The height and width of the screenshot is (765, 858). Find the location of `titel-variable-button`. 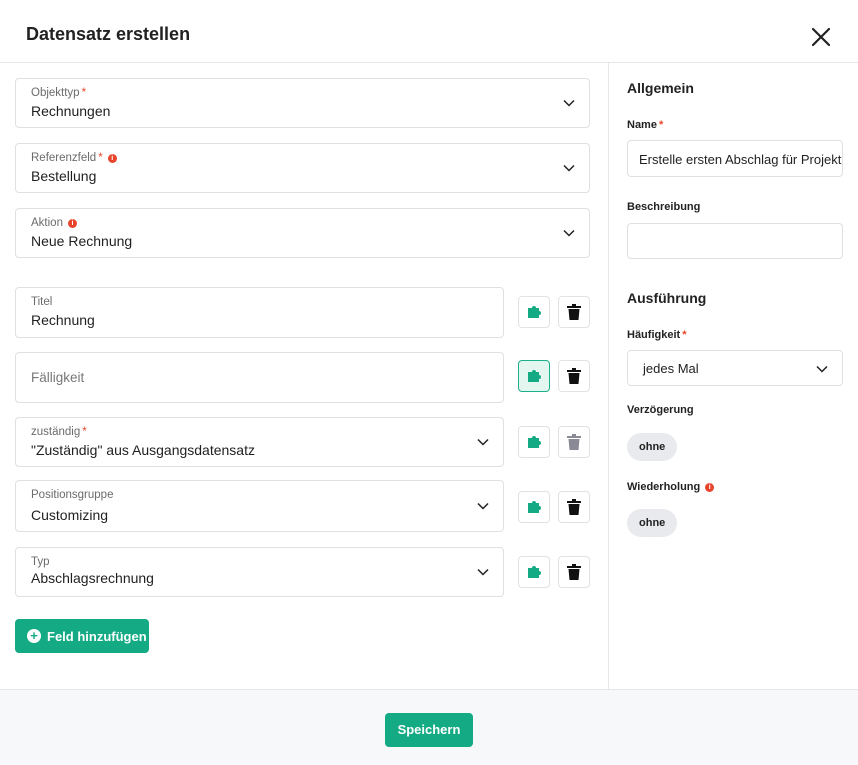

titel-variable-button is located at coordinates (534, 312).